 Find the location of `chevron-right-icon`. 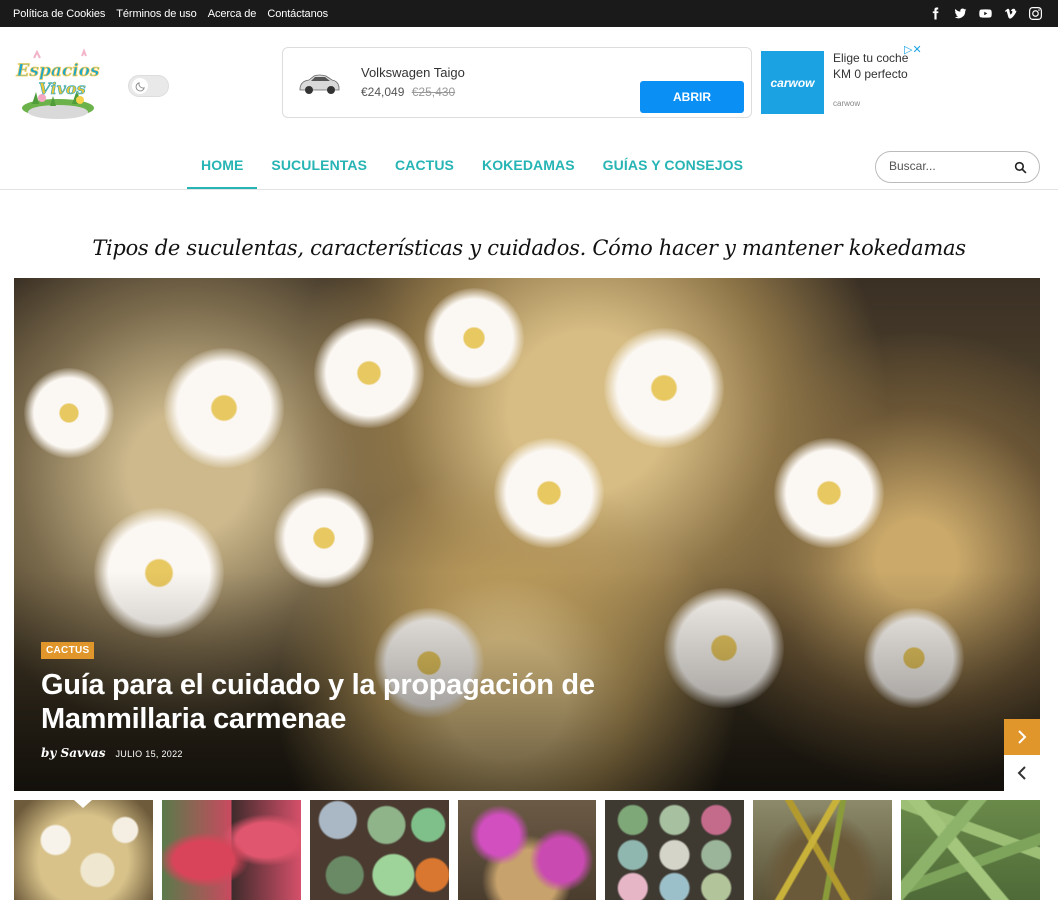

chevron-right-icon is located at coordinates (1022, 737).